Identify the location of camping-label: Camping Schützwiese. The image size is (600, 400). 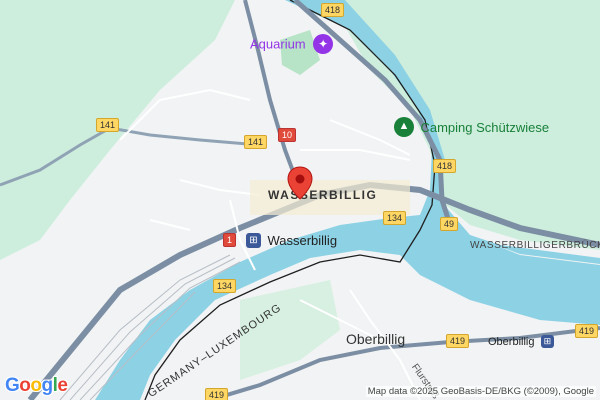
(485, 127).